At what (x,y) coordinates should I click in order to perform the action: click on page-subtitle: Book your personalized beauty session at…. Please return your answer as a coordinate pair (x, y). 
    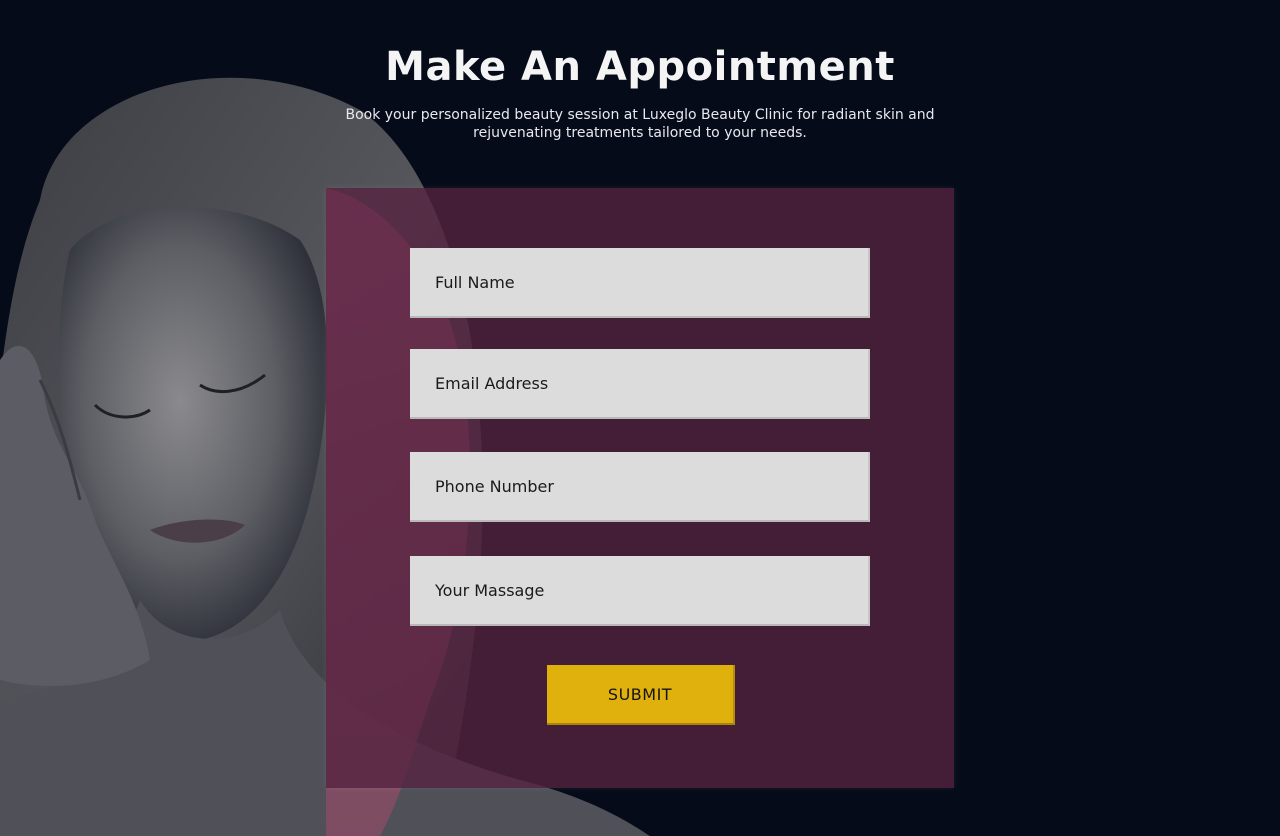
    Looking at the image, I should click on (640, 124).